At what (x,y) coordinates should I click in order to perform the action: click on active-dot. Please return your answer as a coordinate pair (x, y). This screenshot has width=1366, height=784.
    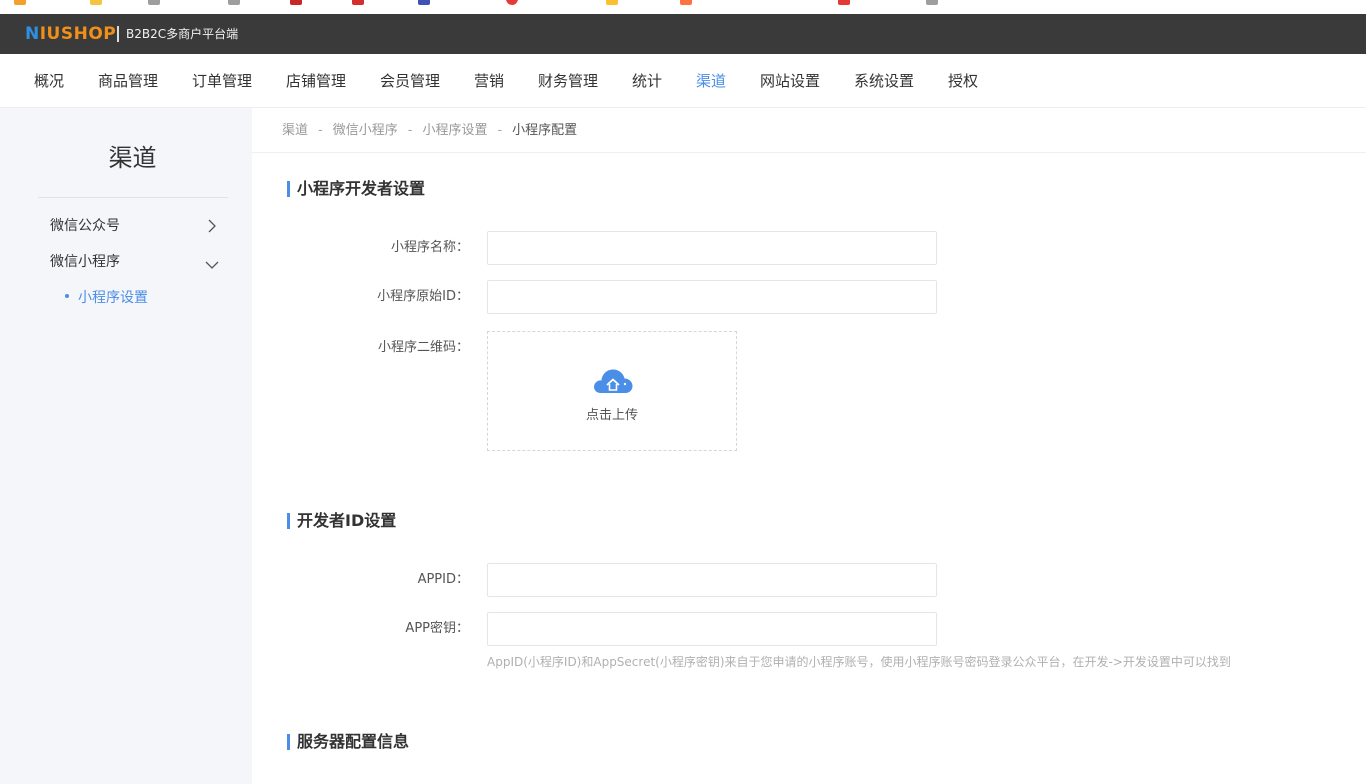
    Looking at the image, I should click on (67, 296).